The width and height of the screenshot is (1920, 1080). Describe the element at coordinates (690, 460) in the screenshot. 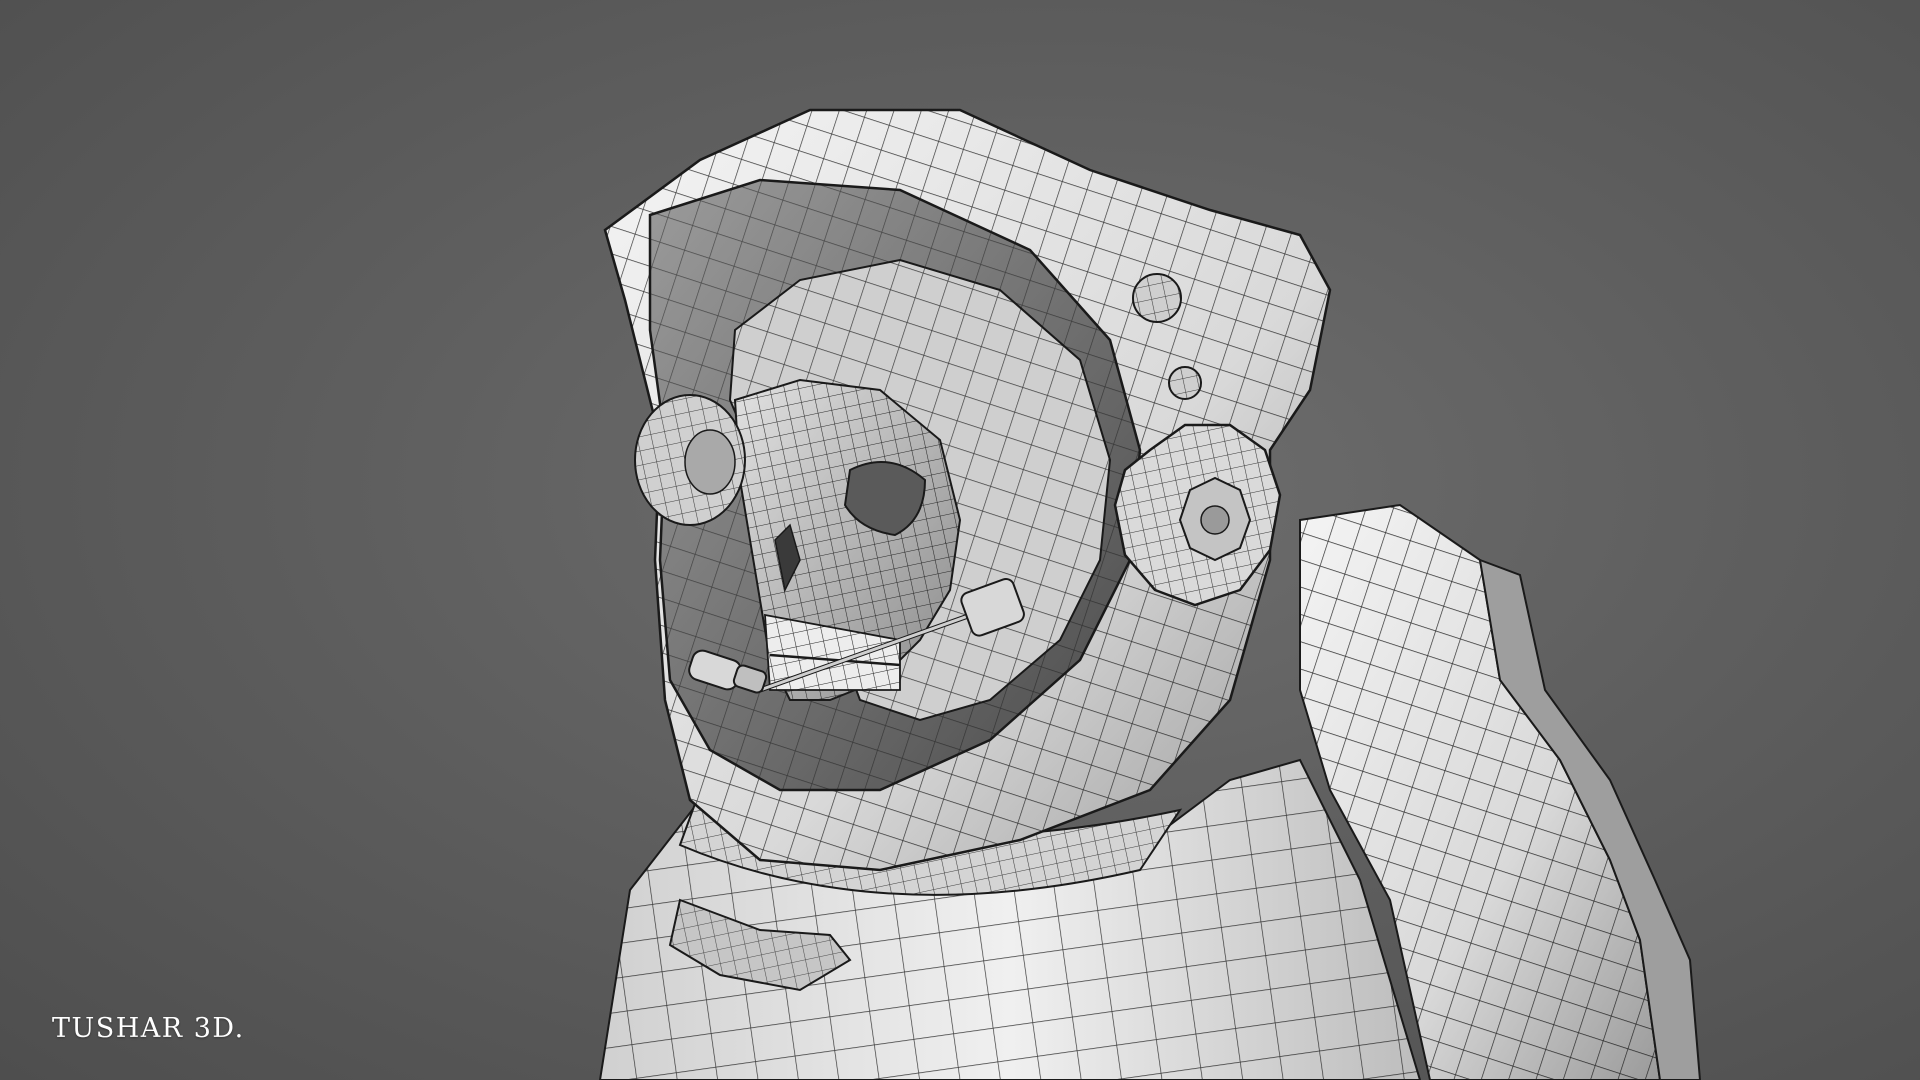

I see `left-earcup` at that location.